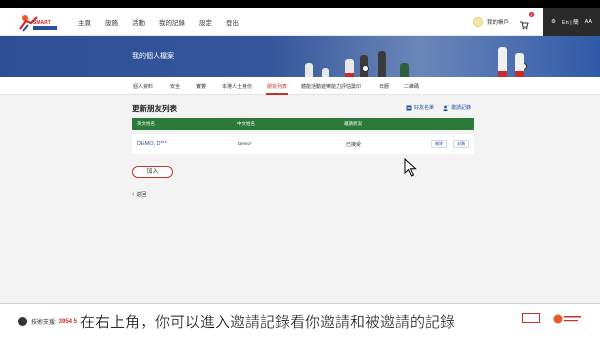 The image size is (600, 338). I want to click on active-tab-indicator, so click(277, 94).